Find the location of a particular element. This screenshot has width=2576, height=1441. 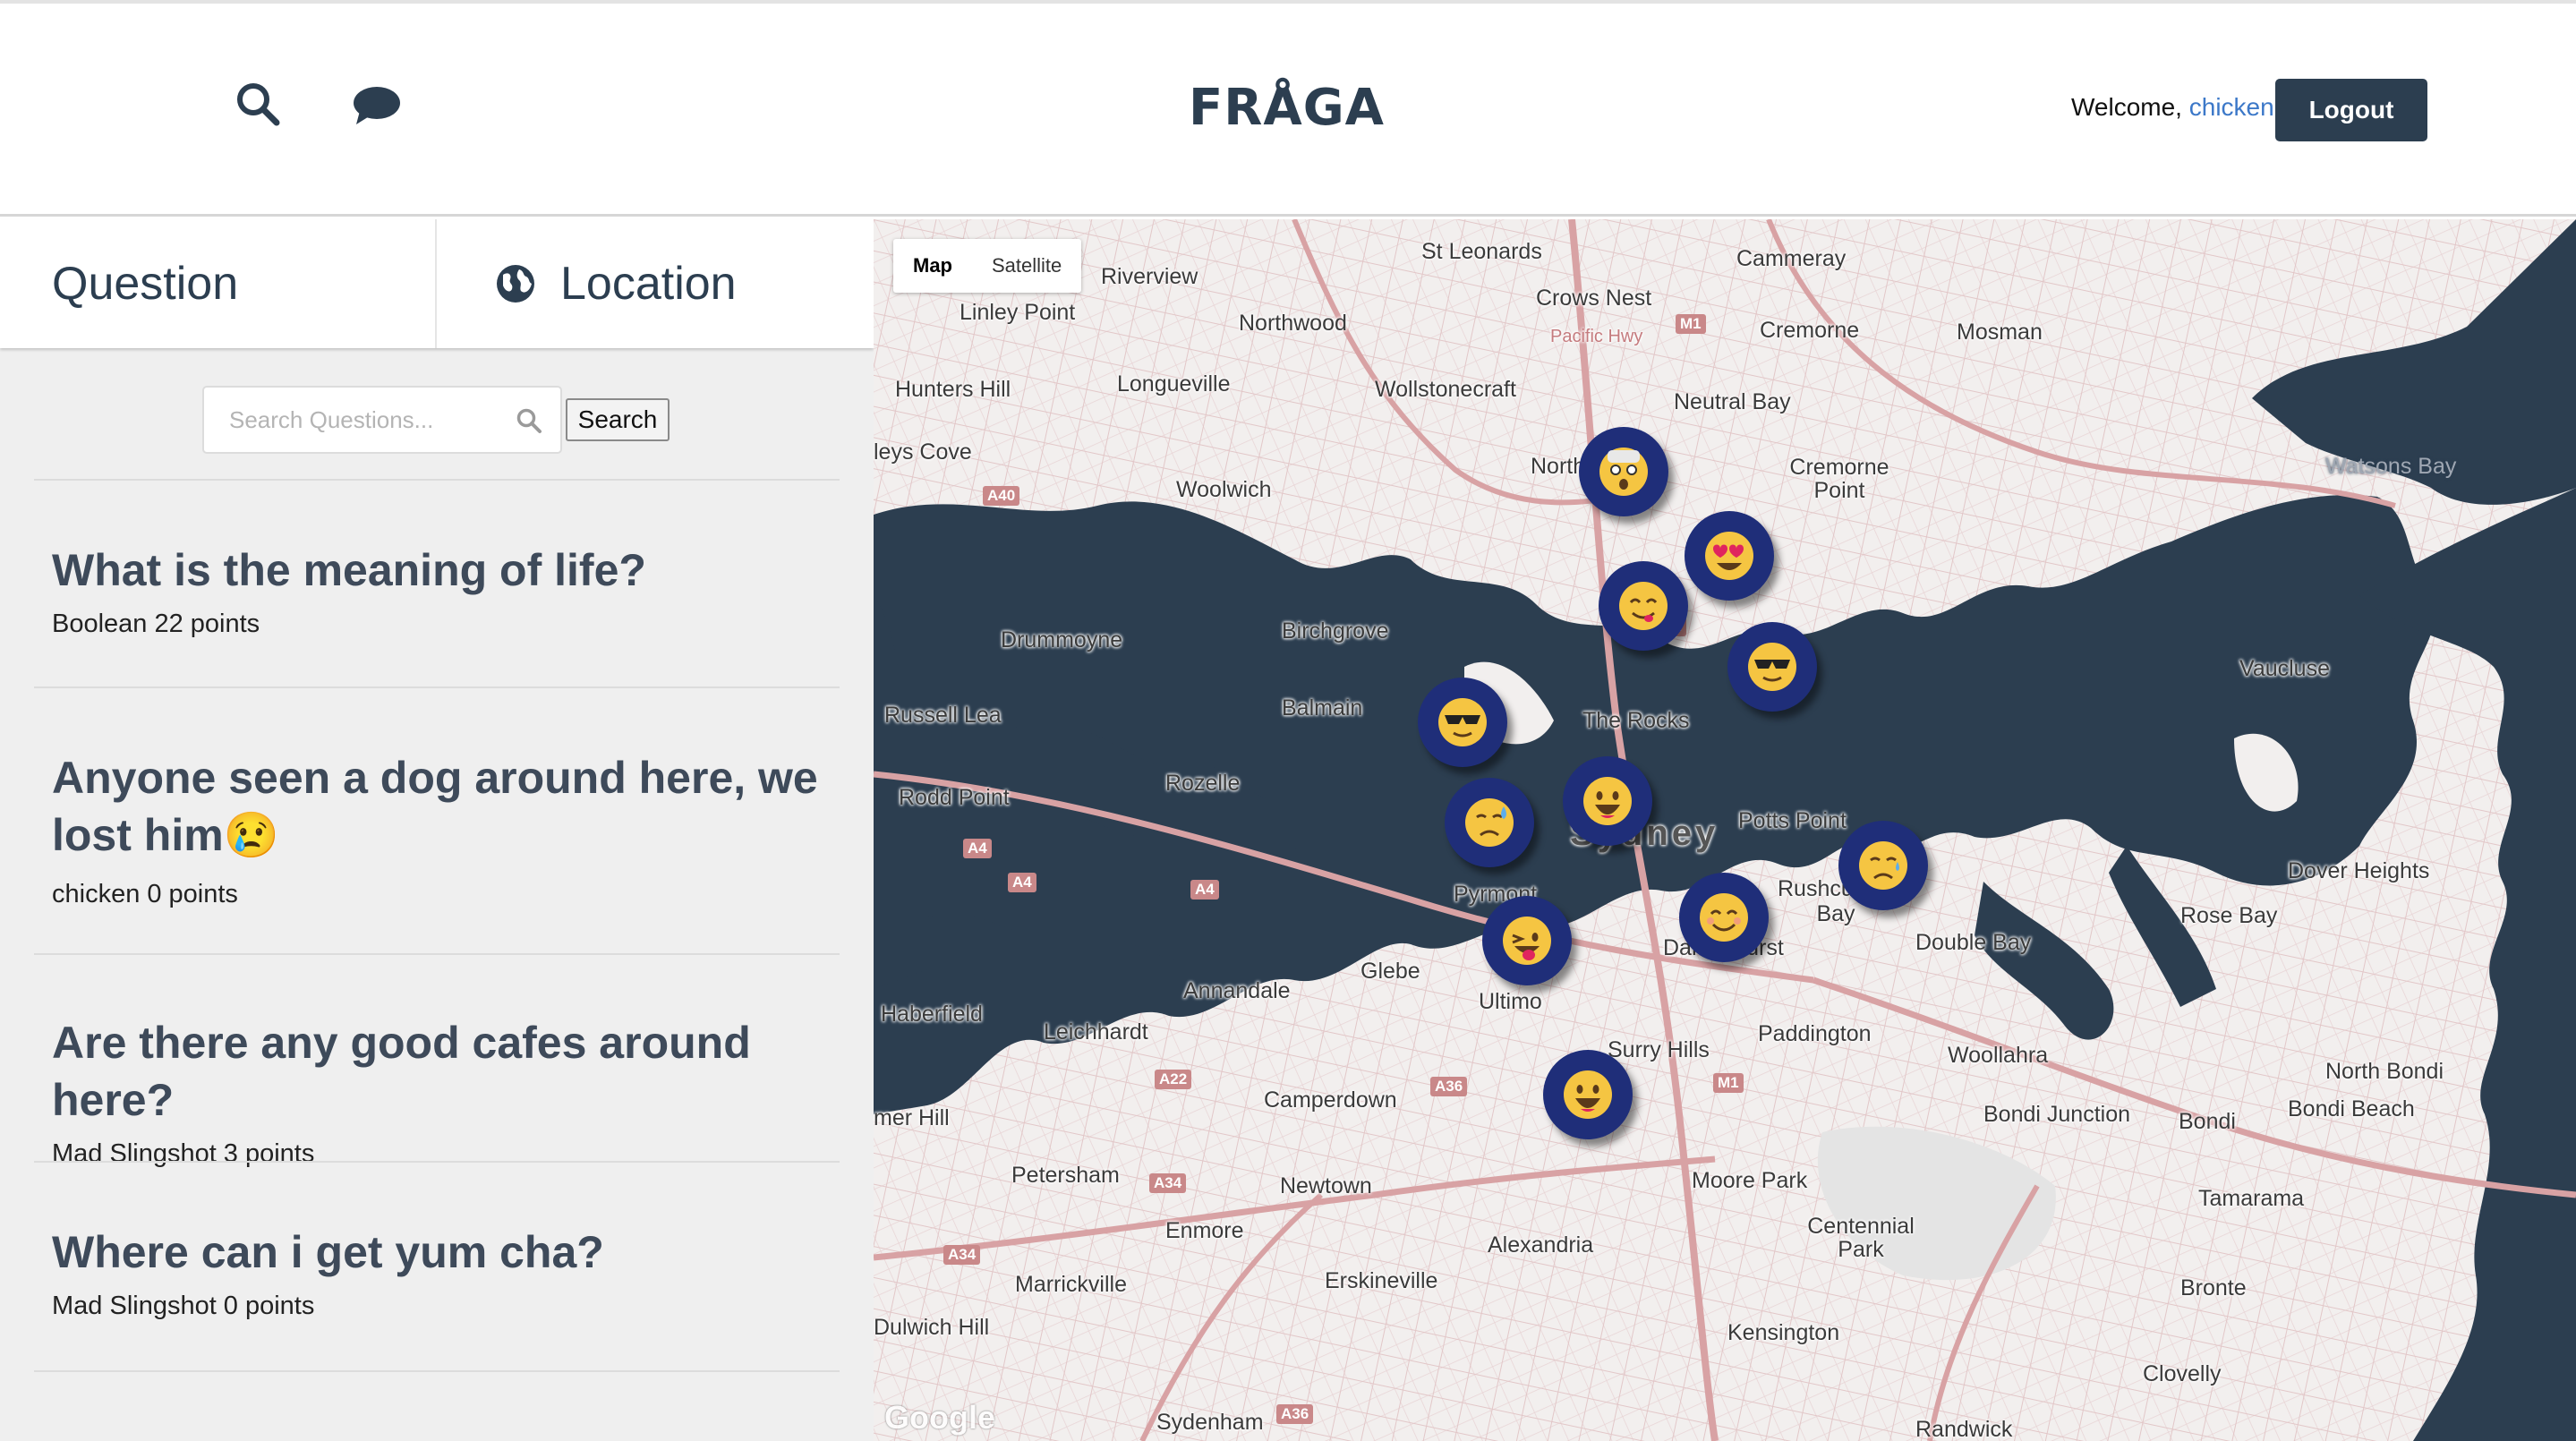

disappointed-face-marker is located at coordinates (1883, 865).